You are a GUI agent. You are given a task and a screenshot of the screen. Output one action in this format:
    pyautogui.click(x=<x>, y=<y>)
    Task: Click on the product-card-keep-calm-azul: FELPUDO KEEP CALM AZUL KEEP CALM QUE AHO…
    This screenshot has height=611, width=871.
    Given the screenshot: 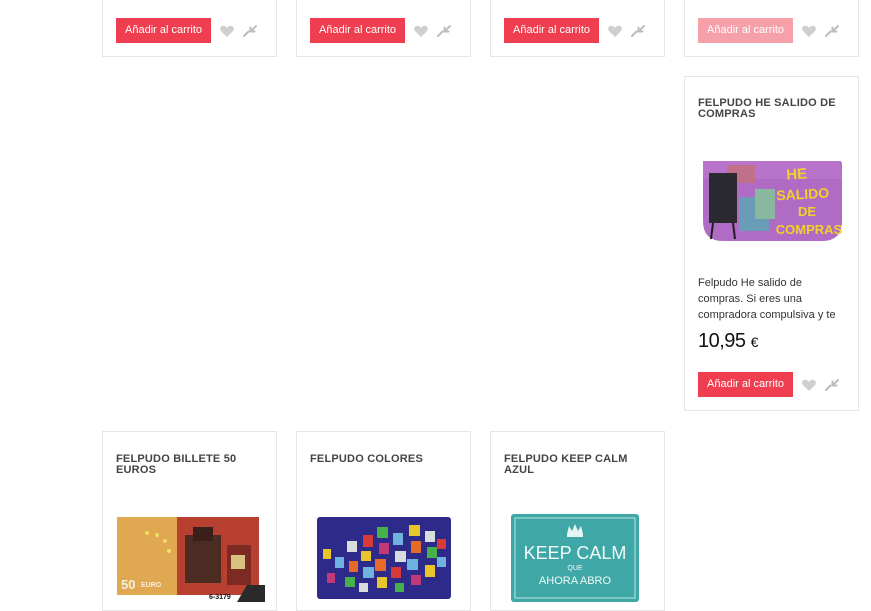 What is the action you would take?
    pyautogui.click(x=577, y=521)
    